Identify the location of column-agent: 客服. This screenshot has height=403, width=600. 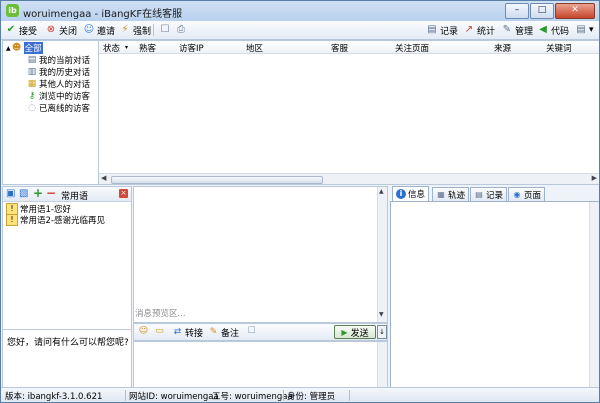
(339, 48).